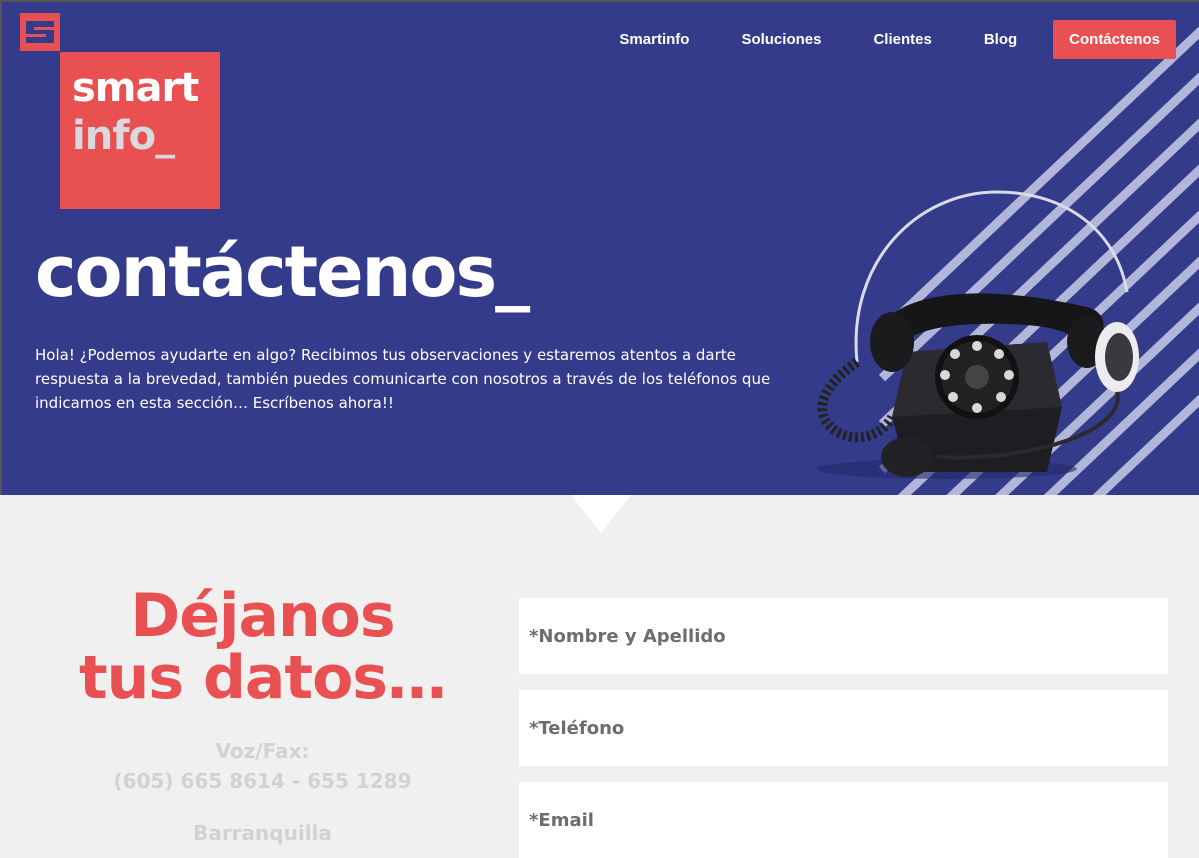  Describe the element at coordinates (40, 32) in the screenshot. I see `brand-mark-icon` at that location.